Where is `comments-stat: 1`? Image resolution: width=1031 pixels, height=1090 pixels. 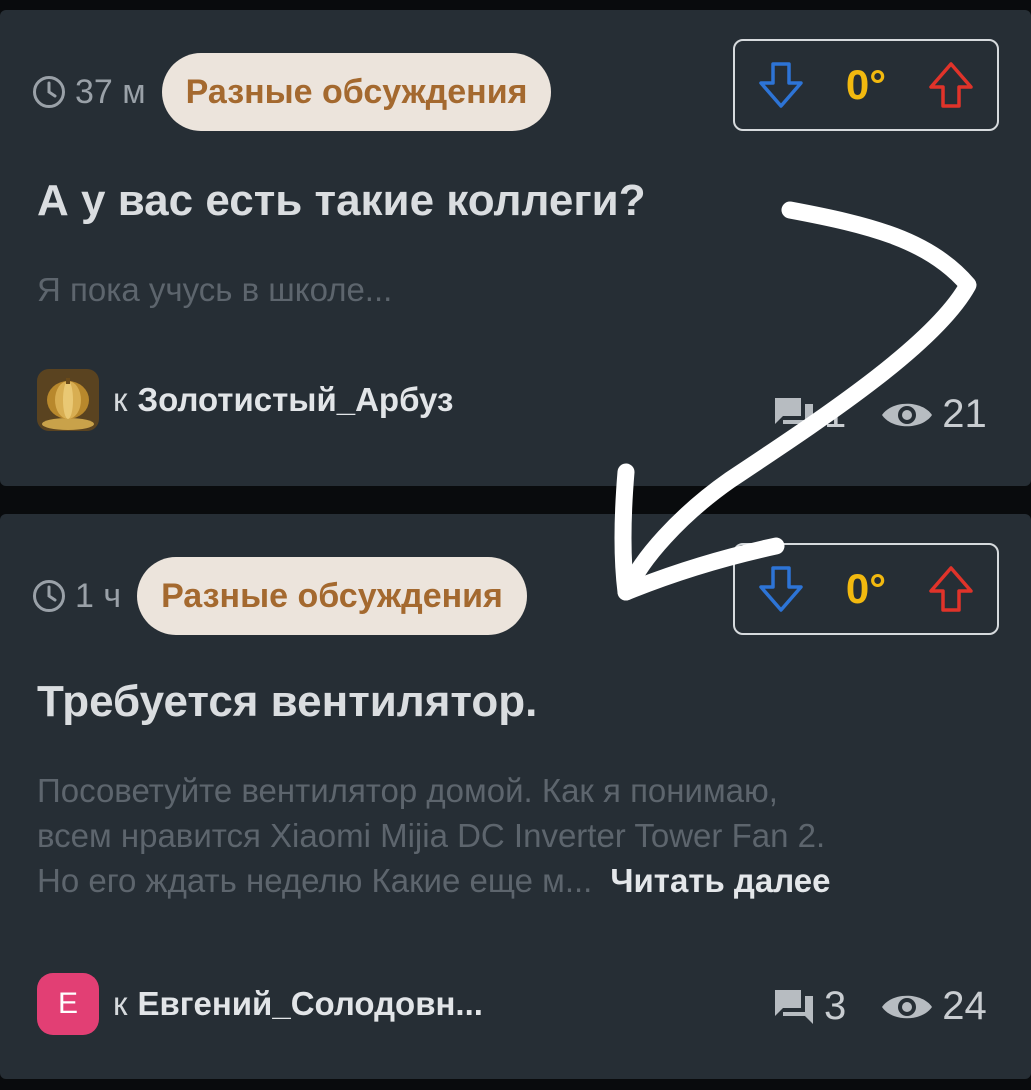 comments-stat: 1 is located at coordinates (809, 414).